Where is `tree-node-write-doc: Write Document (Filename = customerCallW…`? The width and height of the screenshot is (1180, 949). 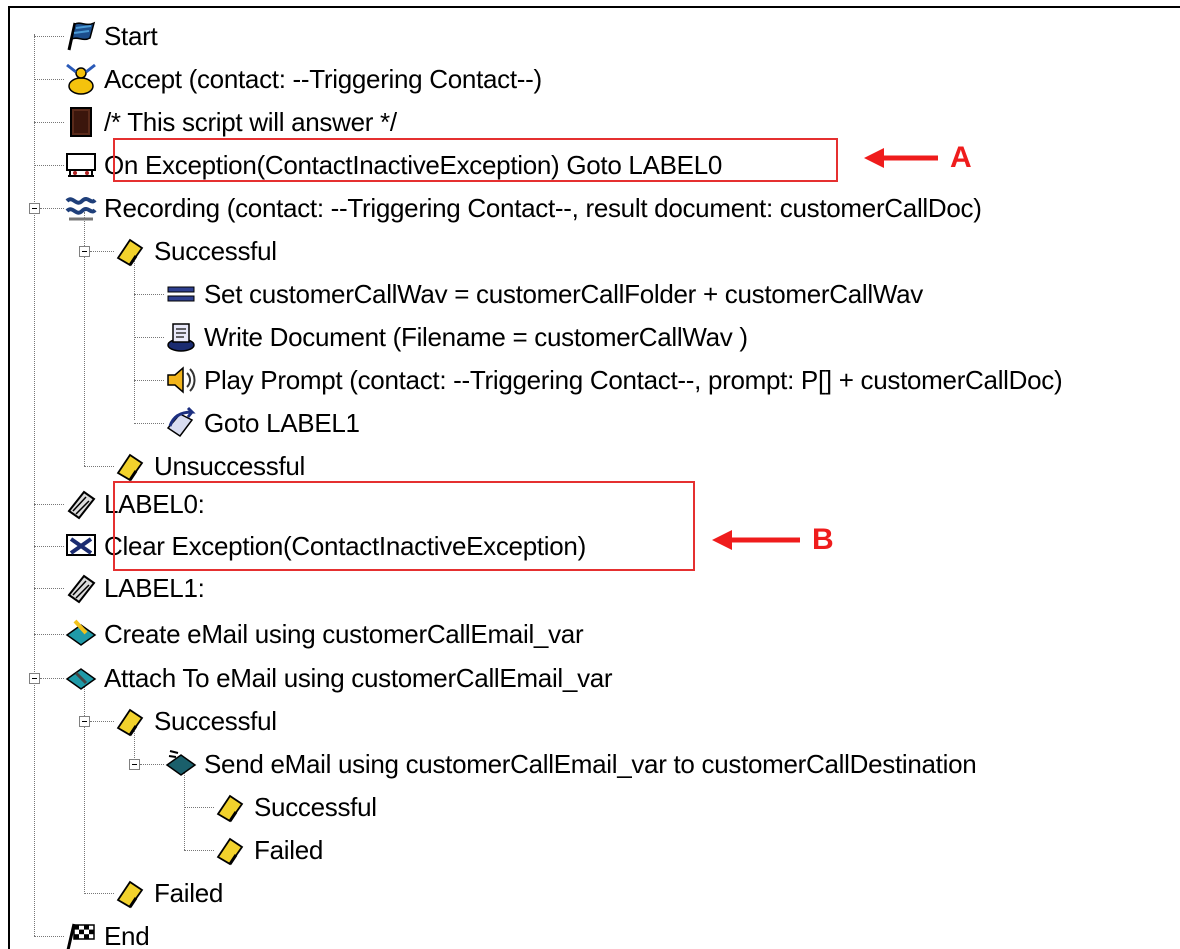 tree-node-write-doc: Write Document (Filename = customerCallW… is located at coordinates (456, 337).